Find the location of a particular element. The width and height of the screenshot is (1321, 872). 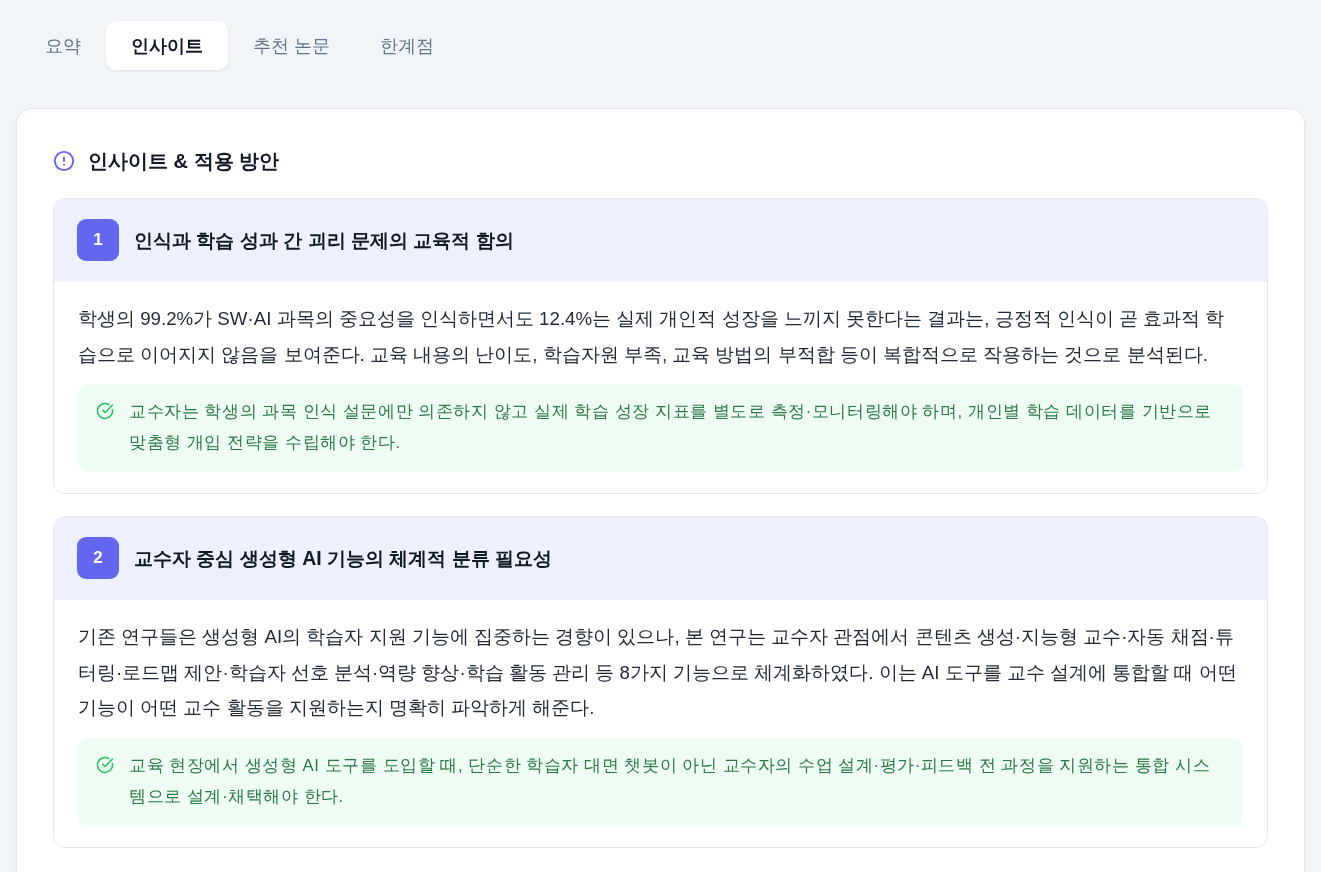

section-title: 인사이트 & 적용 방안 is located at coordinates (184, 161).